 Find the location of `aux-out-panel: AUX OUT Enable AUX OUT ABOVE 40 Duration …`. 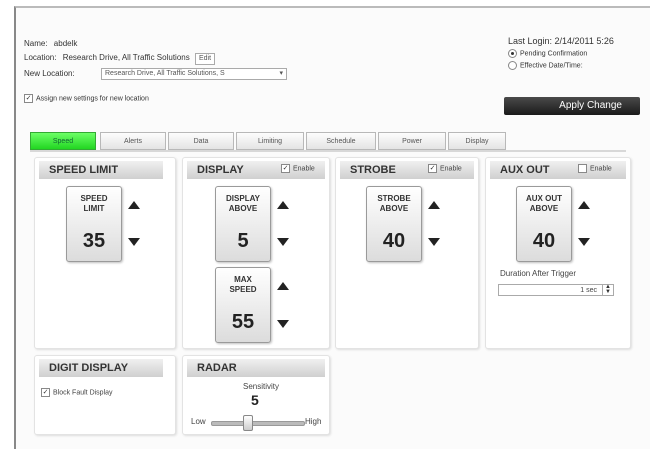

aux-out-panel: AUX OUT Enable AUX OUT ABOVE 40 Duration … is located at coordinates (558, 253).